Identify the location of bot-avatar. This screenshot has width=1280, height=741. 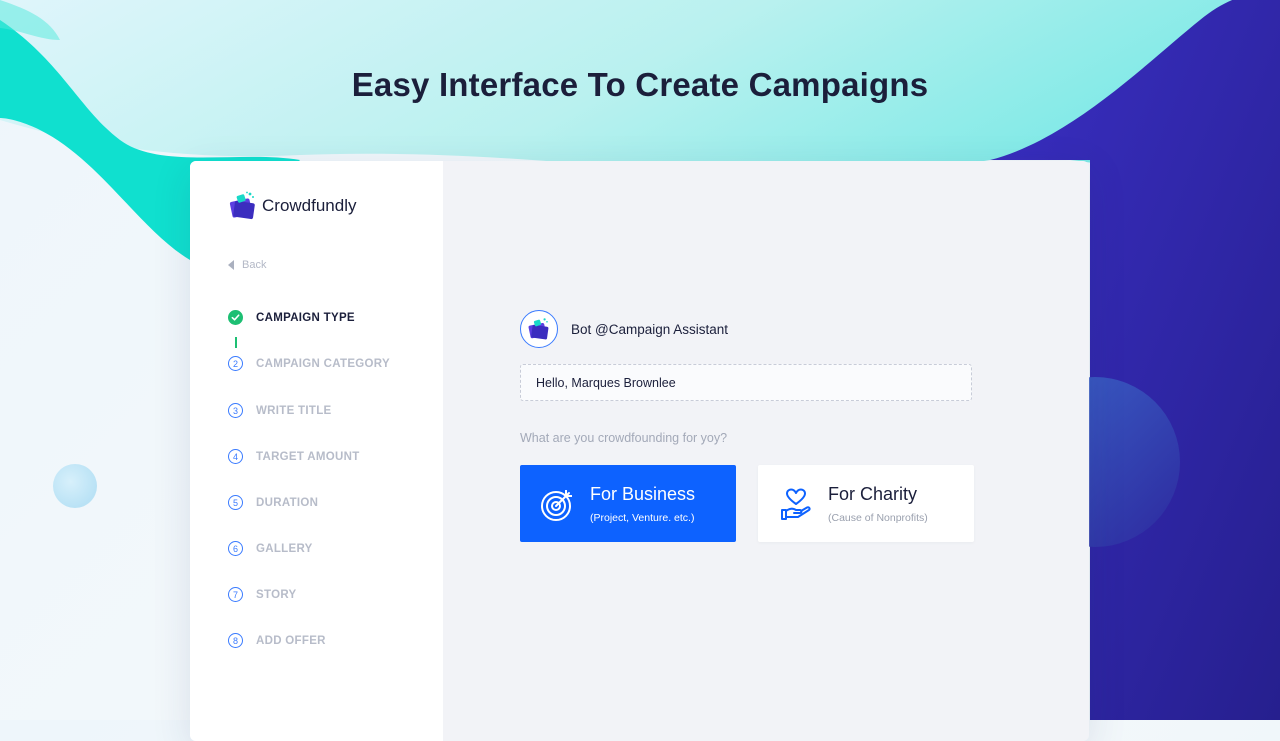
(539, 329).